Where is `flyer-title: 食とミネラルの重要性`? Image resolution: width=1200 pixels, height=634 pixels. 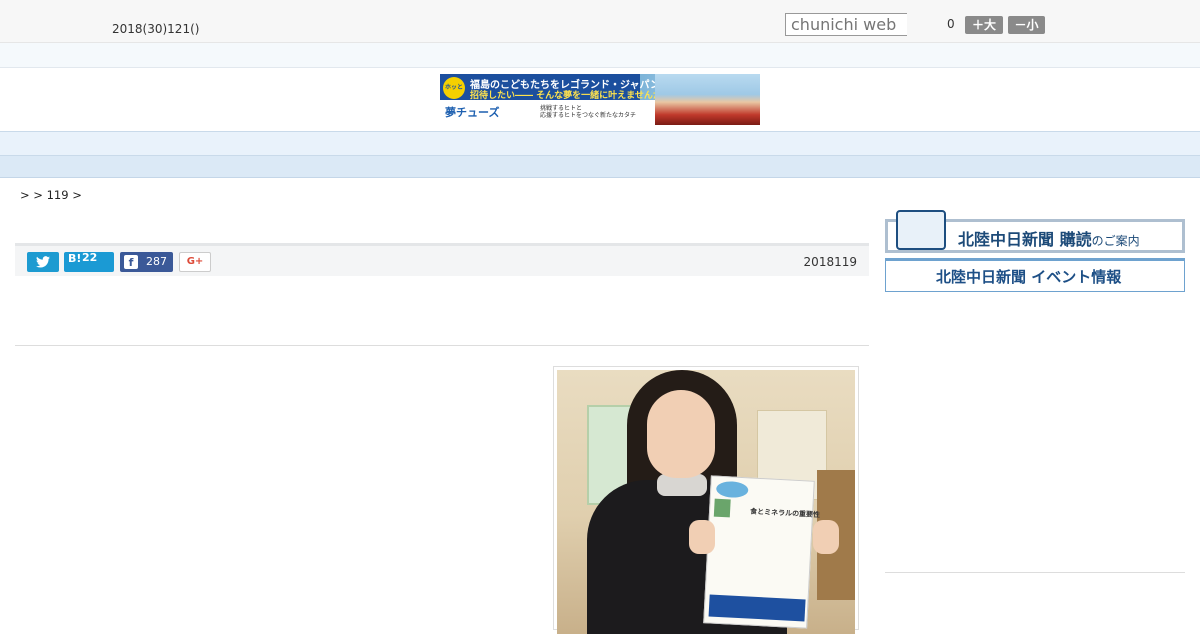 flyer-title: 食とミネラルの重要性 is located at coordinates (785, 513).